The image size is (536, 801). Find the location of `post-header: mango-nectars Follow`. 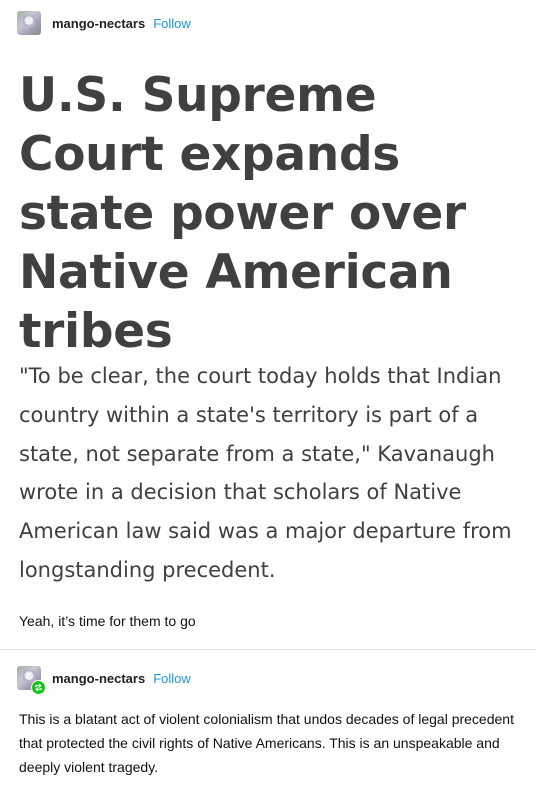

post-header: mango-nectars Follow is located at coordinates (104, 23).